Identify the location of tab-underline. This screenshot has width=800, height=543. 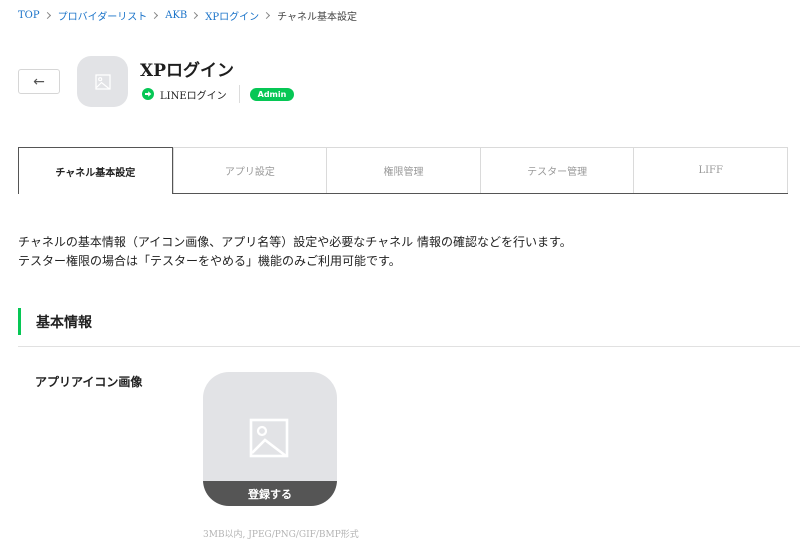
(480, 193).